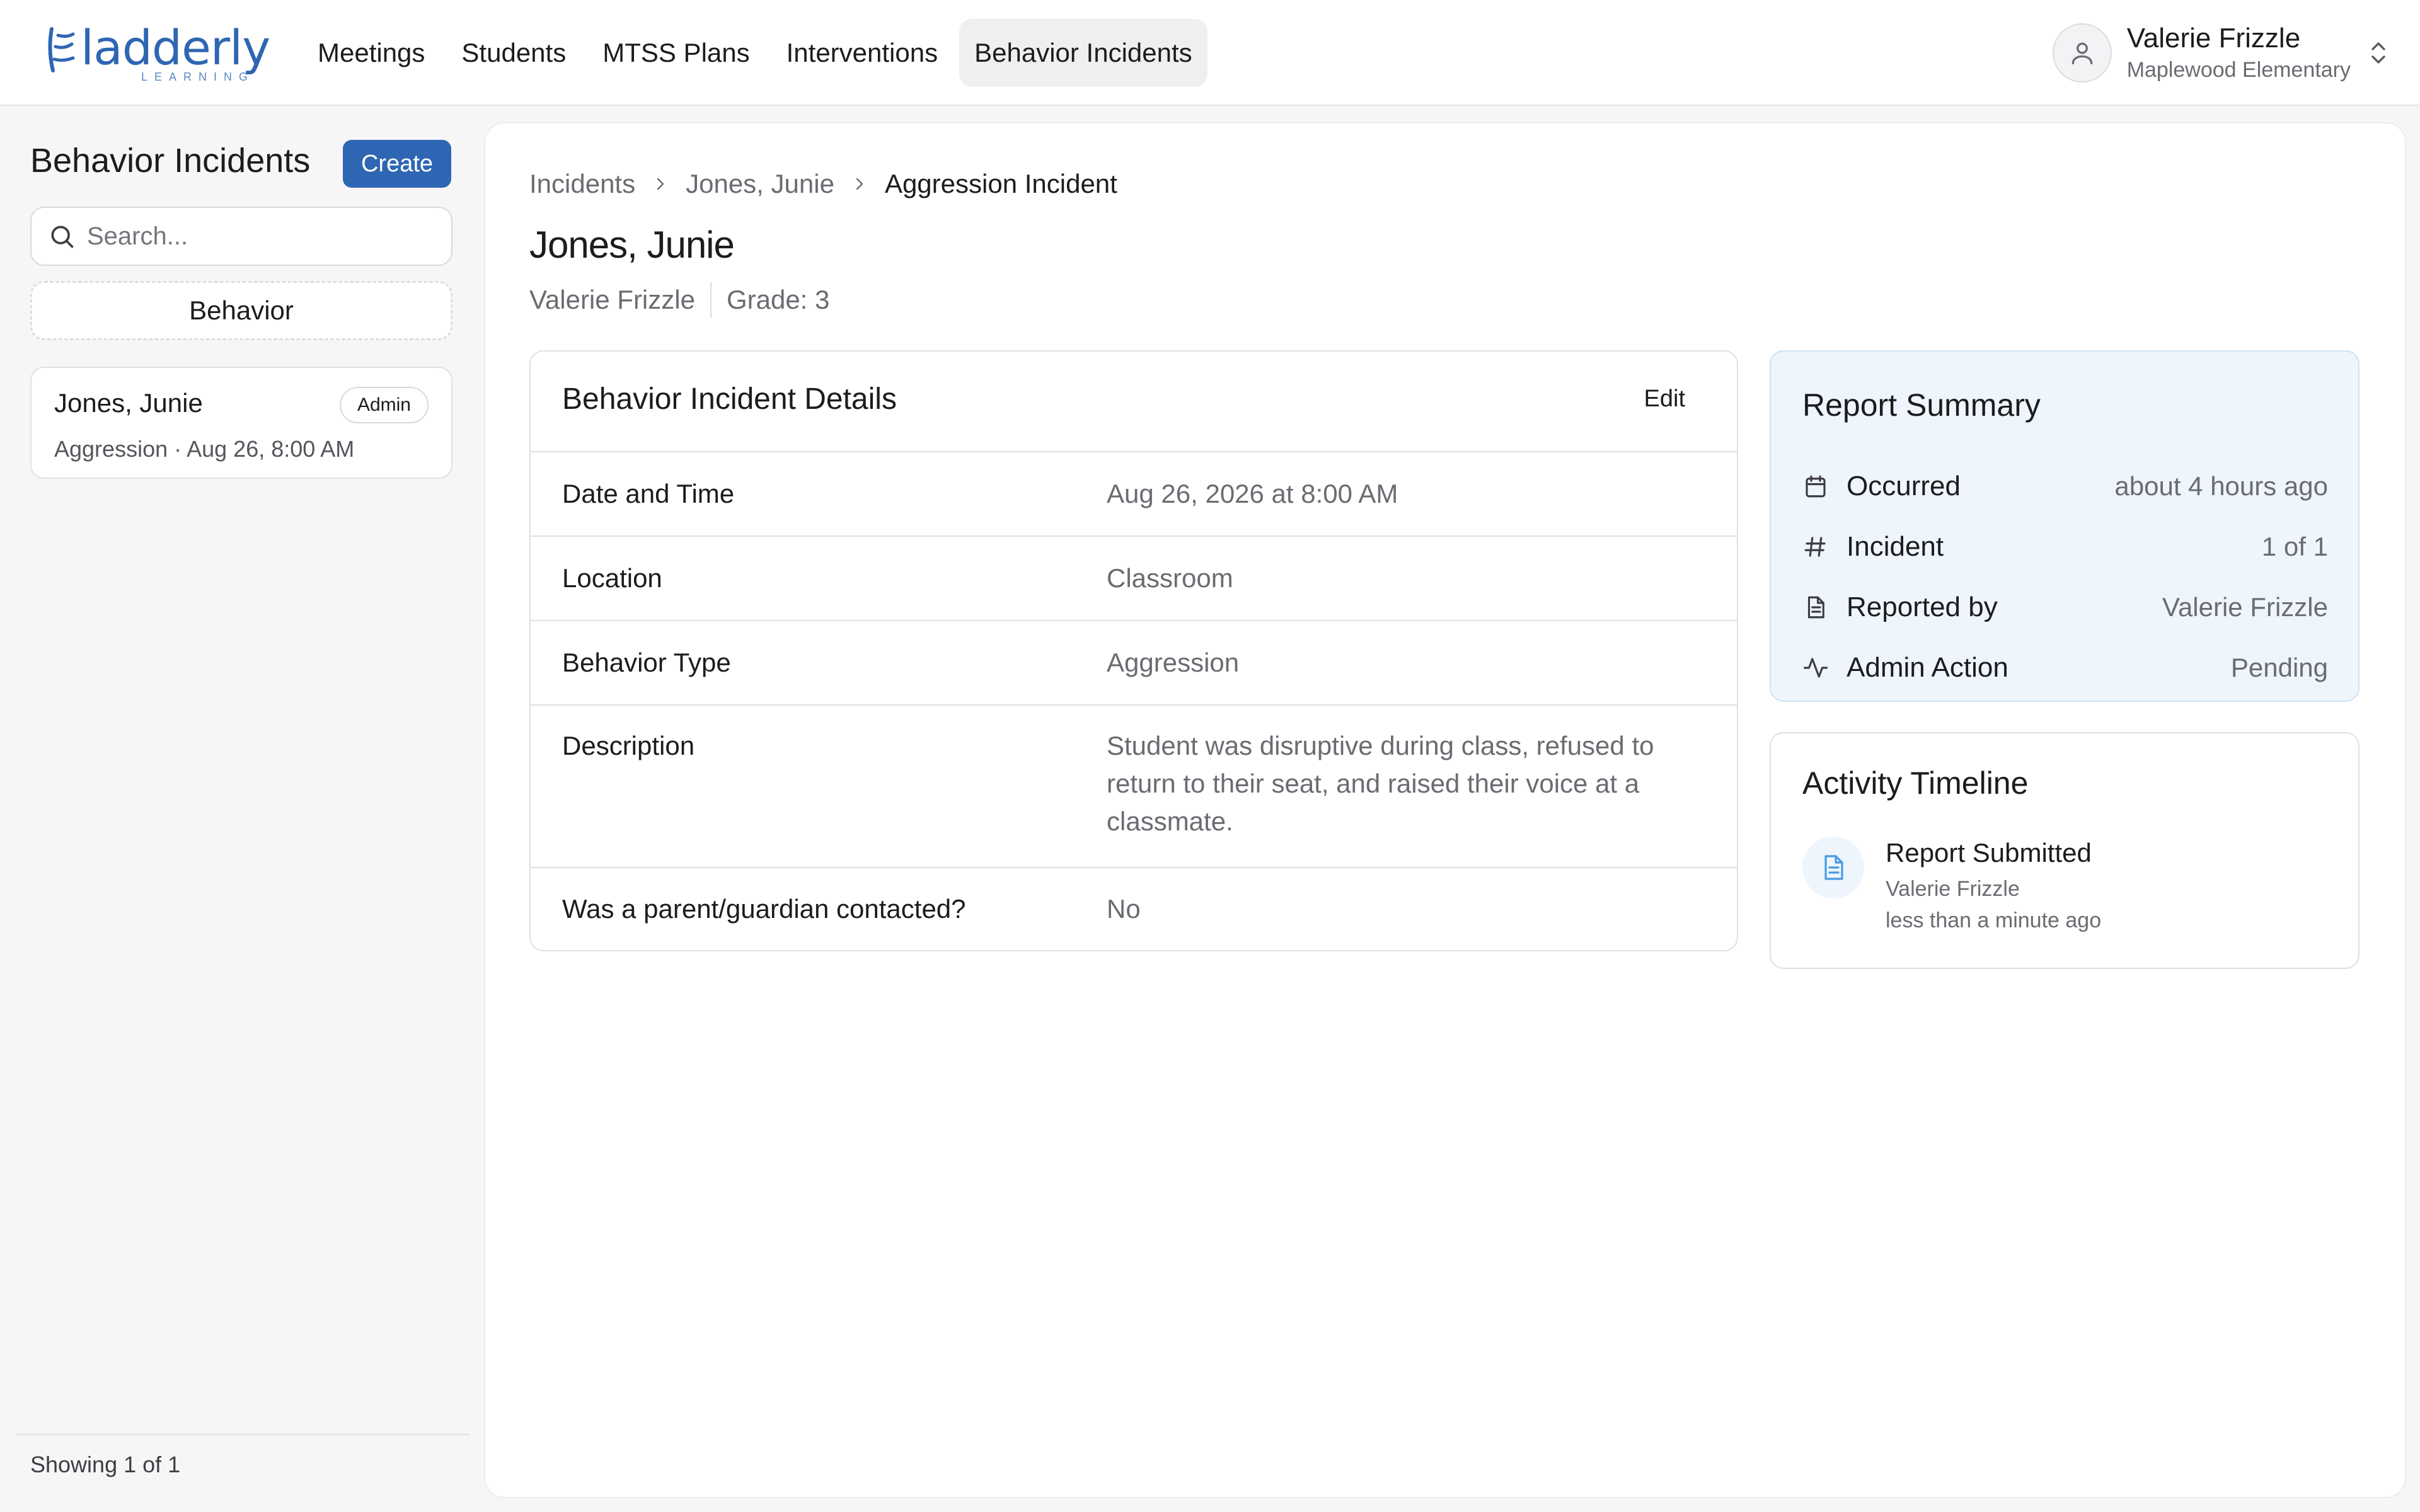  I want to click on search-box, so click(241, 236).